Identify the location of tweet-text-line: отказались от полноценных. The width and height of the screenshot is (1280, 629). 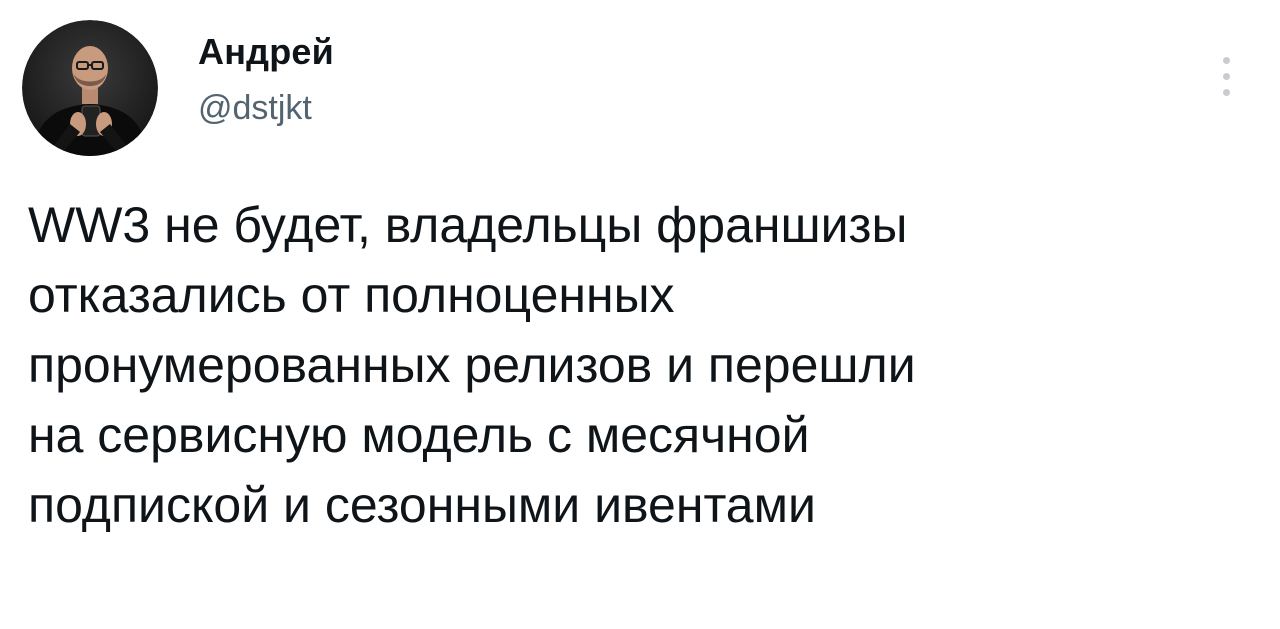
(351, 295).